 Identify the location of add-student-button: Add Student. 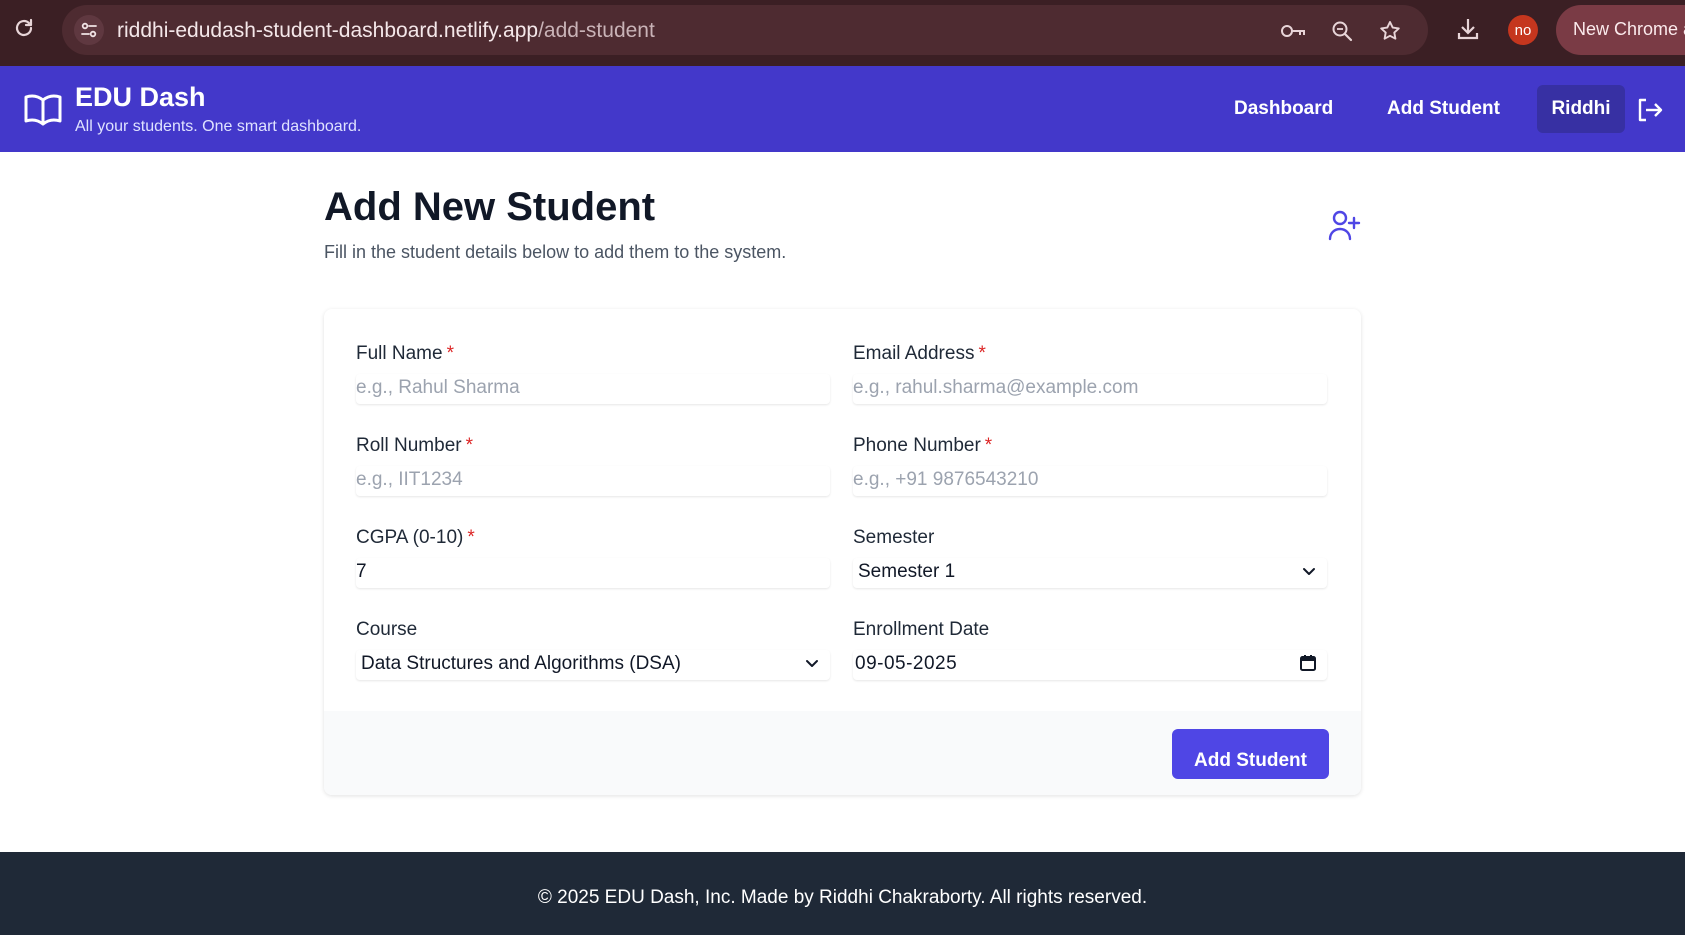
(1250, 754).